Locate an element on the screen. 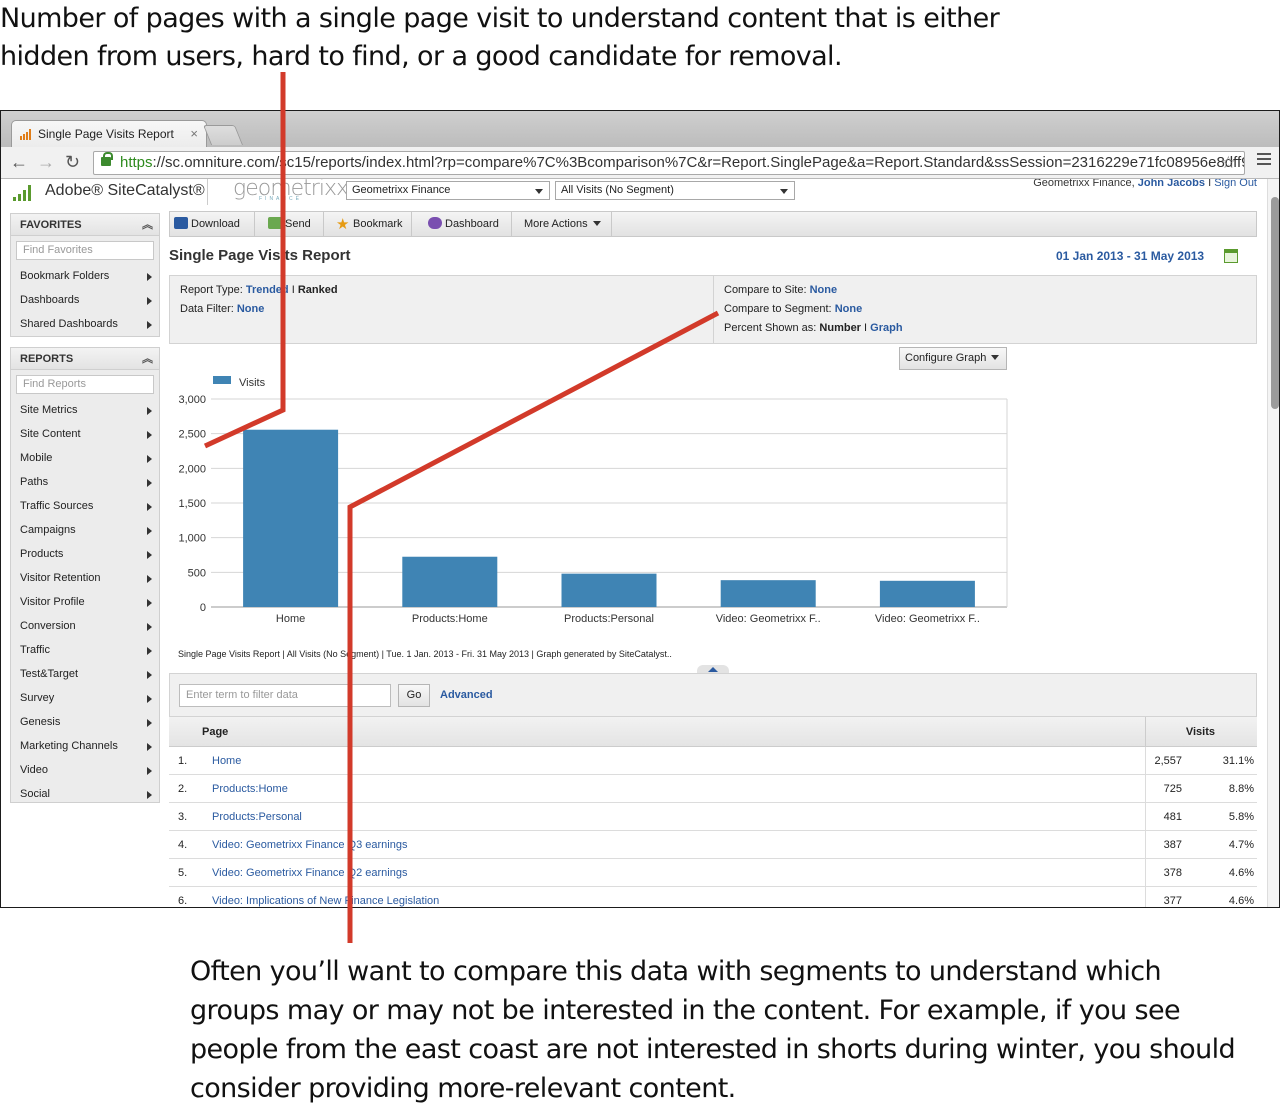 This screenshot has width=1280, height=1108. sidebar-item-conversion: Conversion is located at coordinates (85, 626).